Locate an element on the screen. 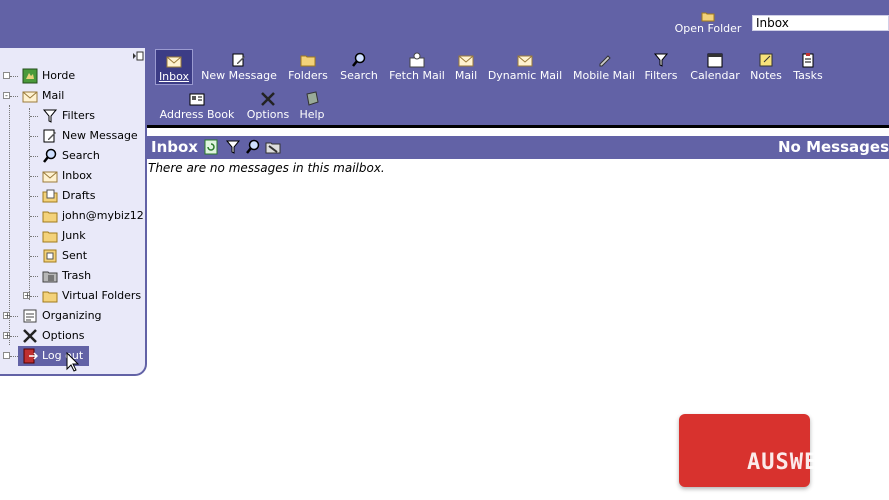  mail-icon is located at coordinates (466, 60).